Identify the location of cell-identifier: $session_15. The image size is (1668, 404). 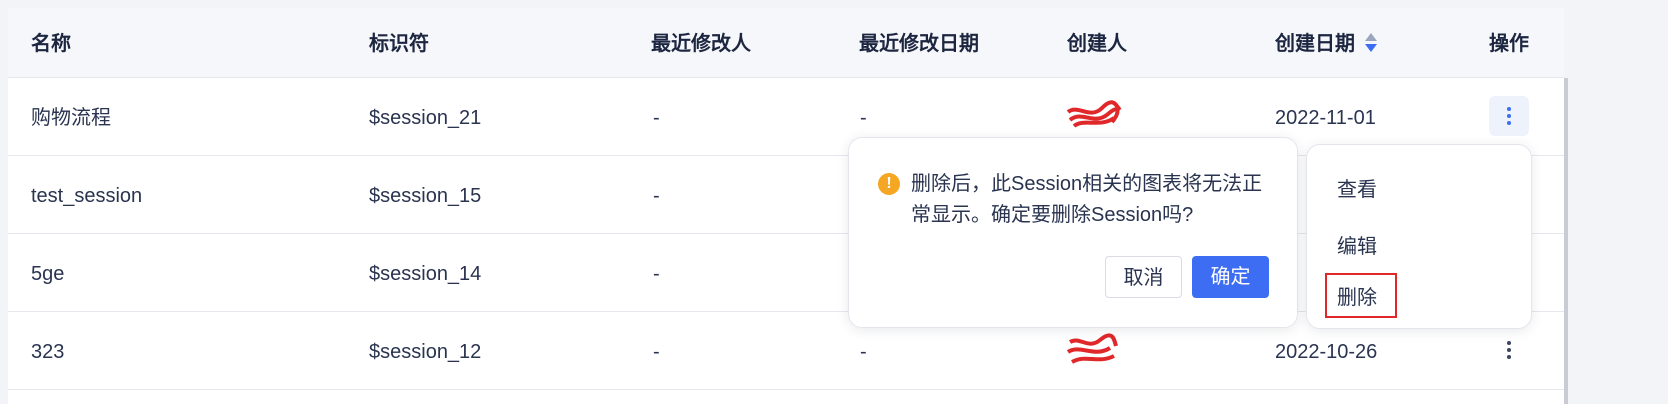
(425, 196).